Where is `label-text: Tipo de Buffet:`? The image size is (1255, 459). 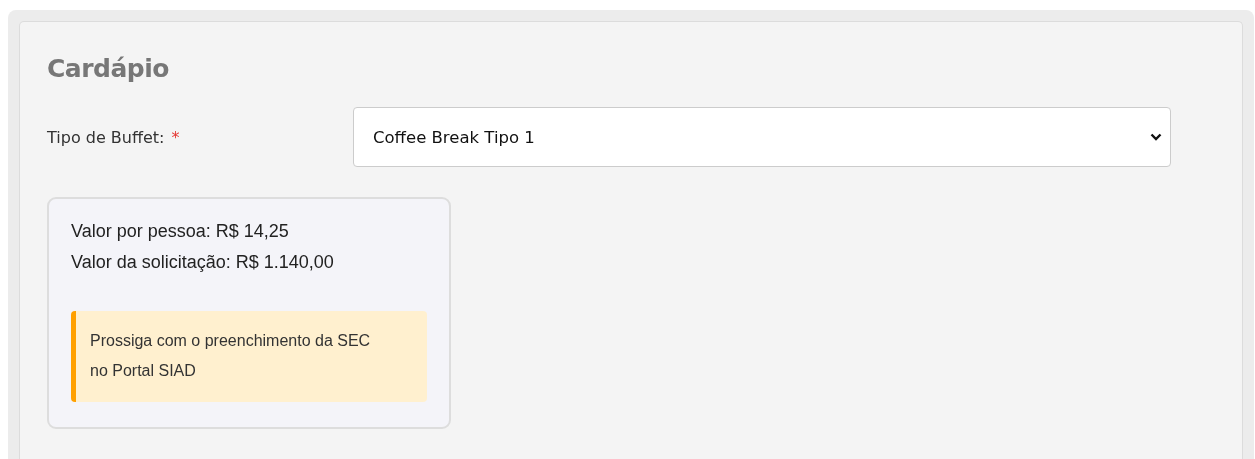 label-text: Tipo de Buffet: is located at coordinates (106, 137).